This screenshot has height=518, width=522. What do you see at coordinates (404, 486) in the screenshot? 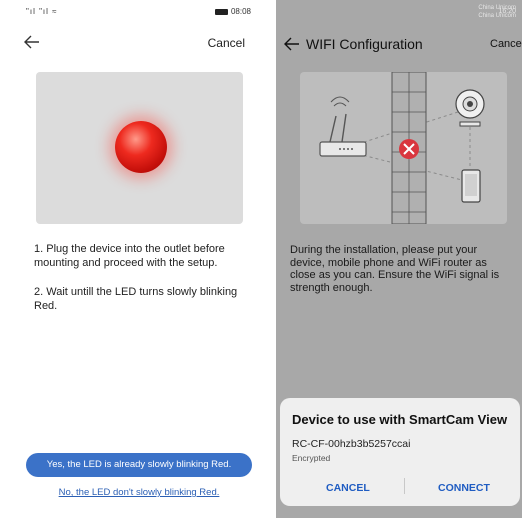
I see `button-divider` at bounding box center [404, 486].